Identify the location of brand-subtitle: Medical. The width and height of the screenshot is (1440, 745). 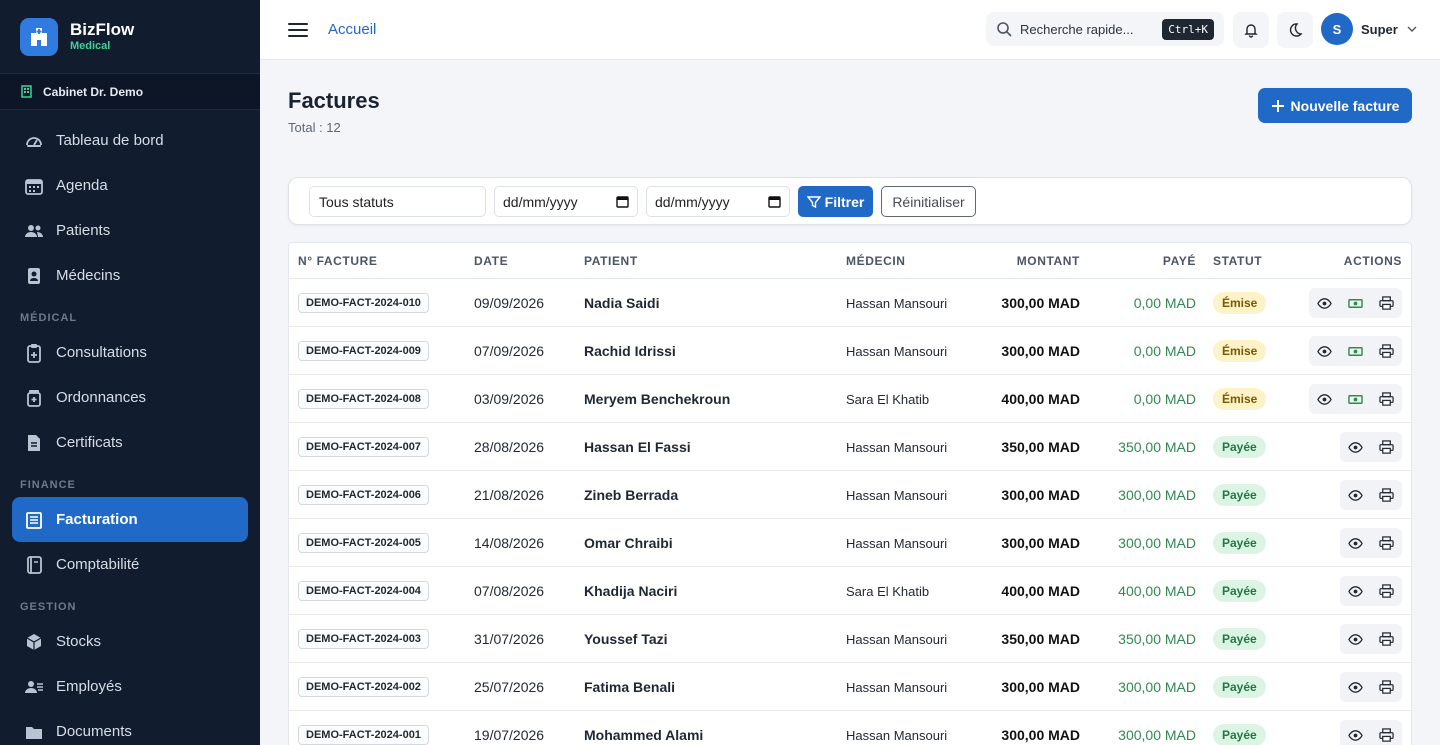
(90, 45).